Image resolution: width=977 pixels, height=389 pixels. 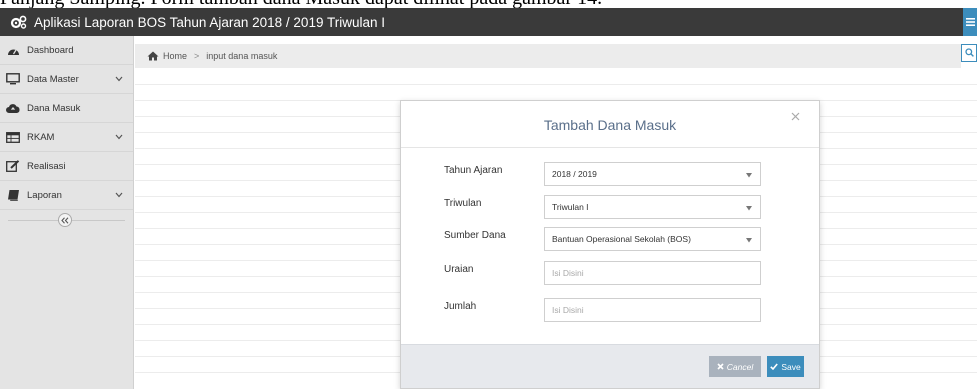 I want to click on modal-header: Tambah Dana Masuk, so click(x=610, y=124).